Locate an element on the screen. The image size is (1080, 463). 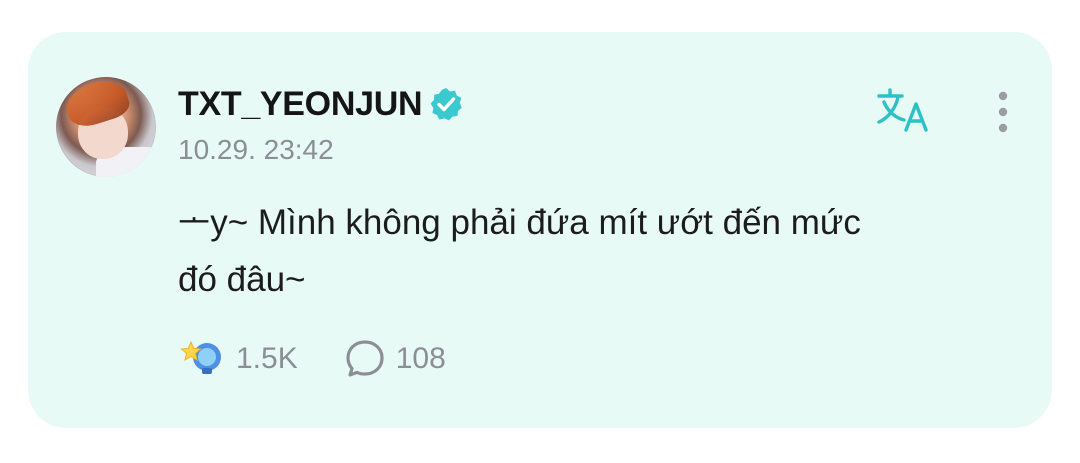
username: TXT_YEONJUN is located at coordinates (300, 104).